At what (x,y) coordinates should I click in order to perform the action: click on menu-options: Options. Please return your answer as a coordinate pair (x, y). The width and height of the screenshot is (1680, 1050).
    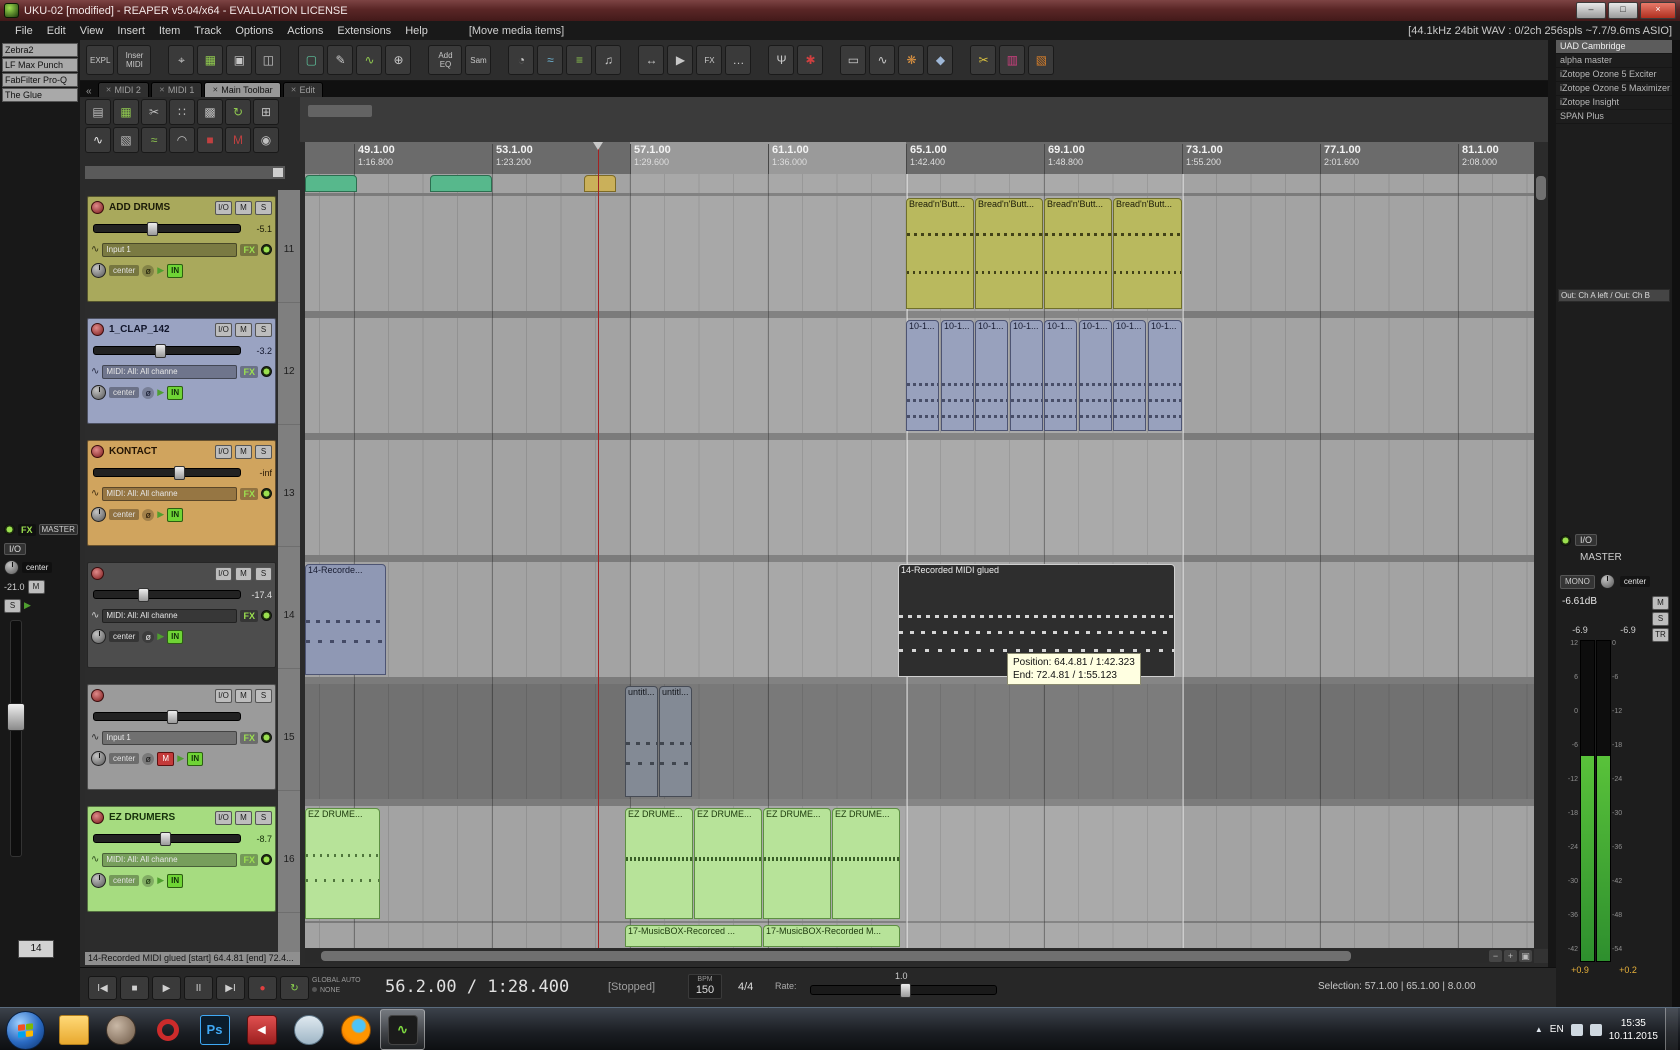
    Looking at the image, I should click on (254, 31).